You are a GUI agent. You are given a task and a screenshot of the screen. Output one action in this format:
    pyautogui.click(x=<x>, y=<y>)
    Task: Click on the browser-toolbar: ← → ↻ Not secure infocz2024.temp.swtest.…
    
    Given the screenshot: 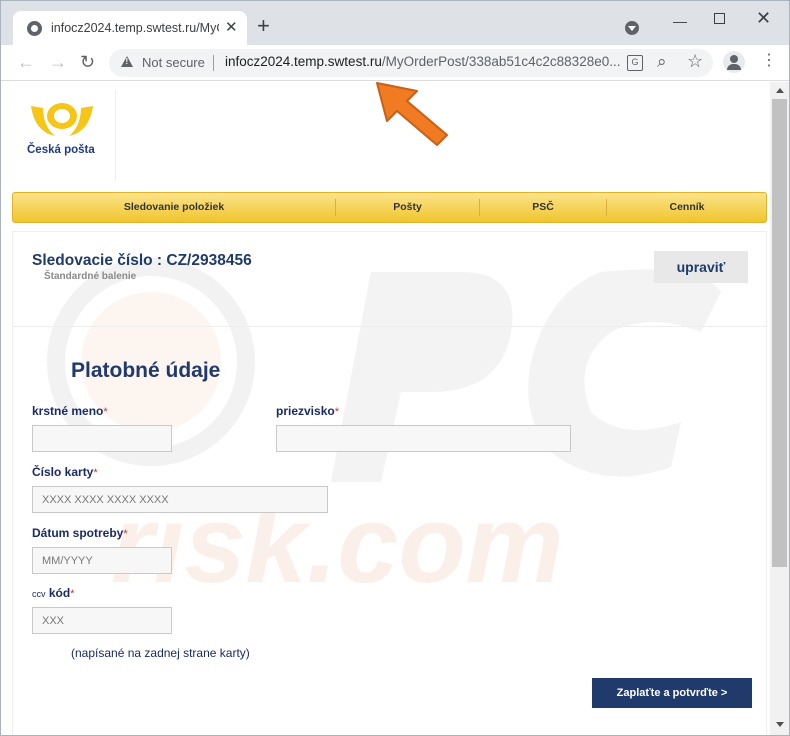 What is the action you would take?
    pyautogui.click(x=395, y=63)
    